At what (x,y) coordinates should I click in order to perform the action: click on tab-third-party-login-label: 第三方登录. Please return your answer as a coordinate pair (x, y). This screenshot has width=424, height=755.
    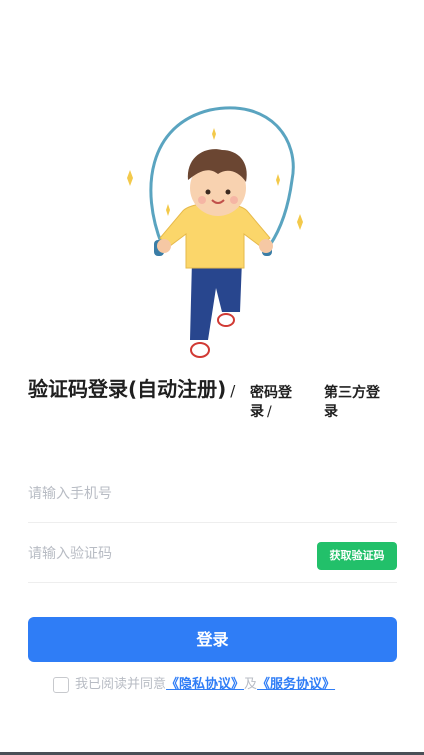
    Looking at the image, I should click on (352, 402).